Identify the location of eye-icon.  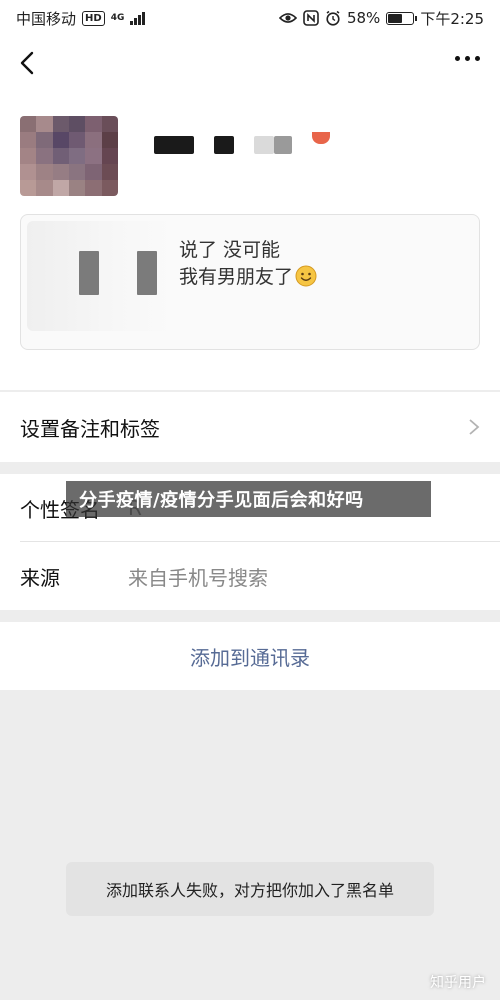
(287, 18).